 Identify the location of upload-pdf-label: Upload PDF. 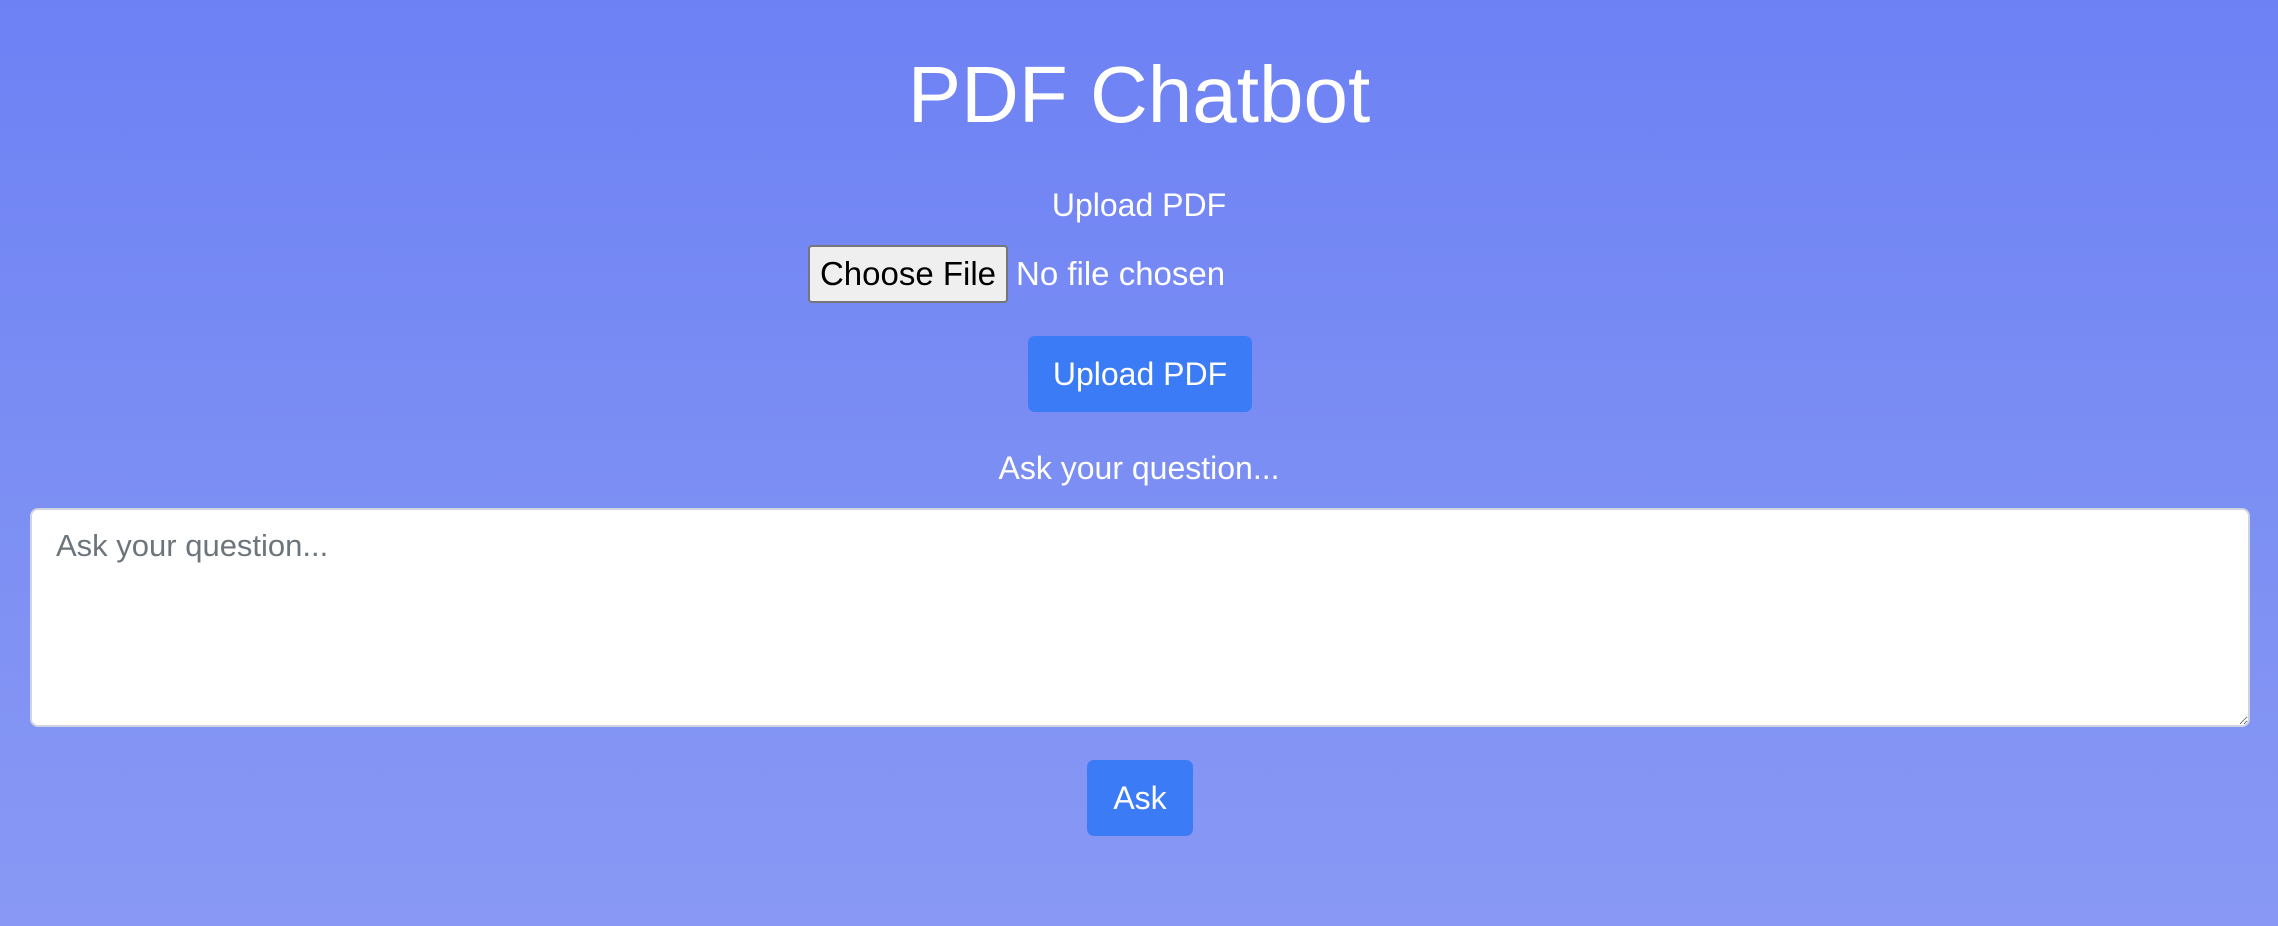
(1139, 205).